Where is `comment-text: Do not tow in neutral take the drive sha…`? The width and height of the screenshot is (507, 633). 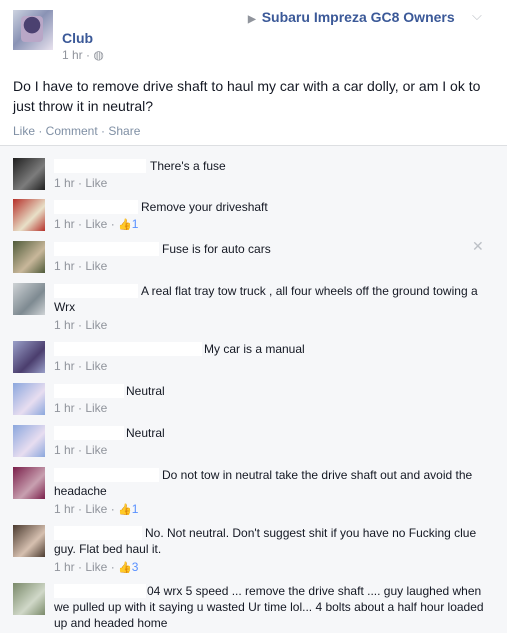 comment-text: Do not tow in neutral take the drive sha… is located at coordinates (263, 483).